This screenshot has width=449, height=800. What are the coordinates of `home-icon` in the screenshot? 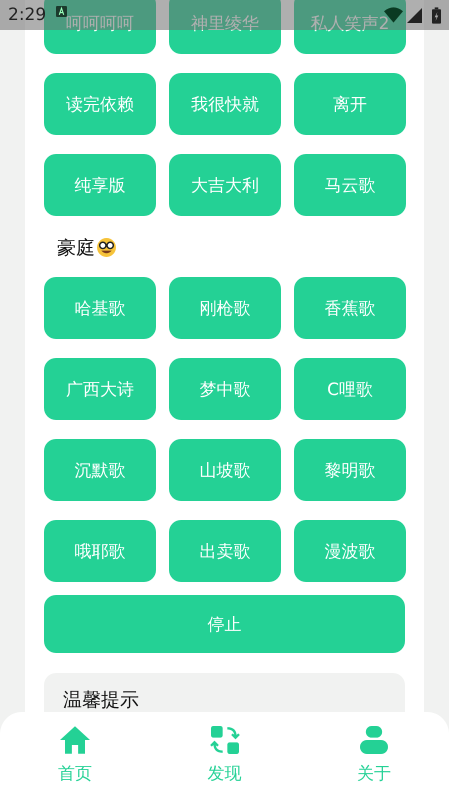 It's located at (75, 740).